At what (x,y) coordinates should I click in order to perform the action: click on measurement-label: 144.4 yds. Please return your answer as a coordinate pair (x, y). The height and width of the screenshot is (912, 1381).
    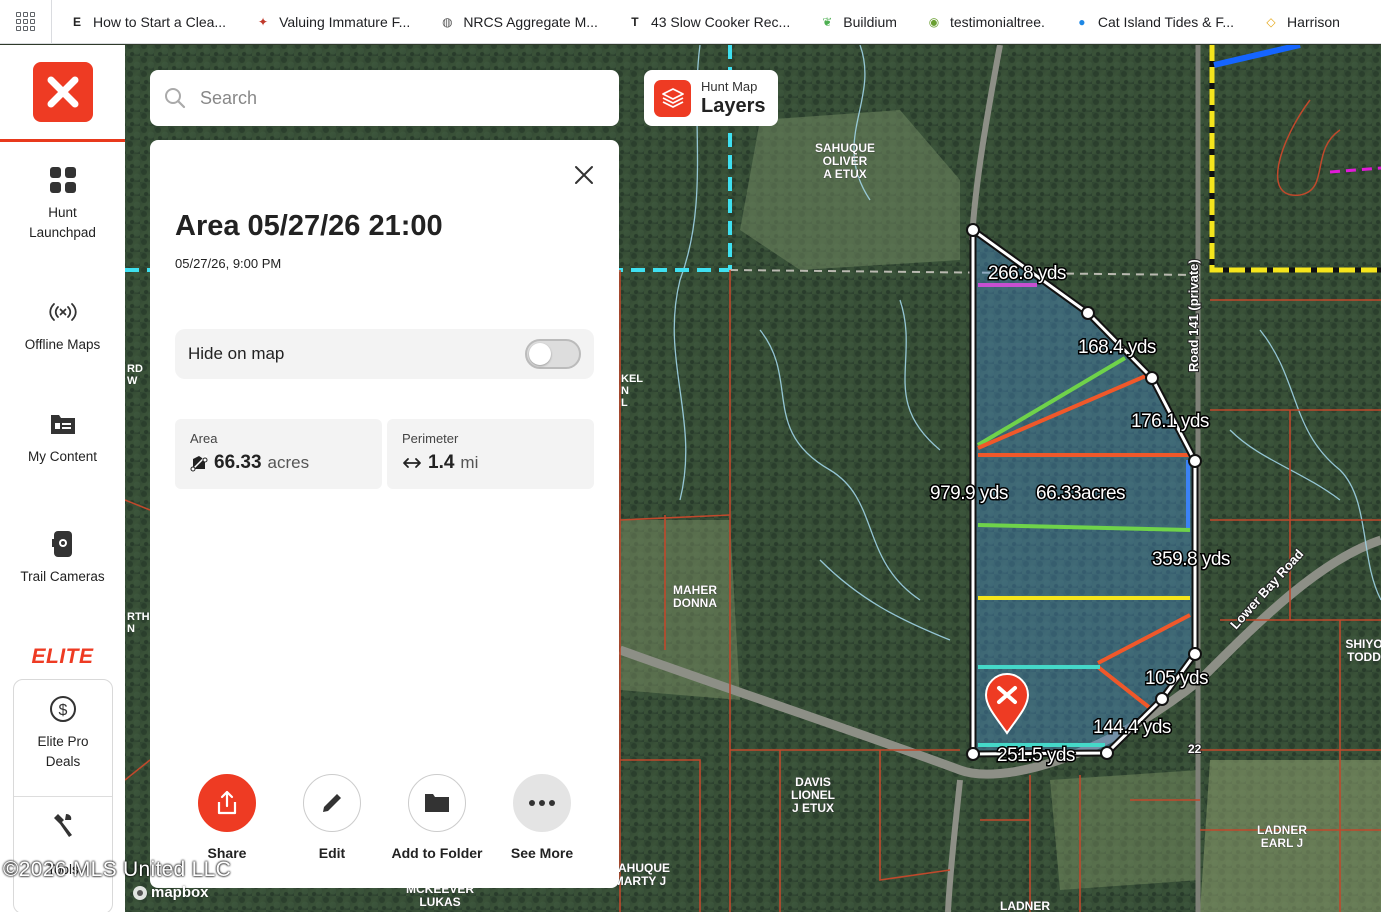
    Looking at the image, I should click on (1132, 727).